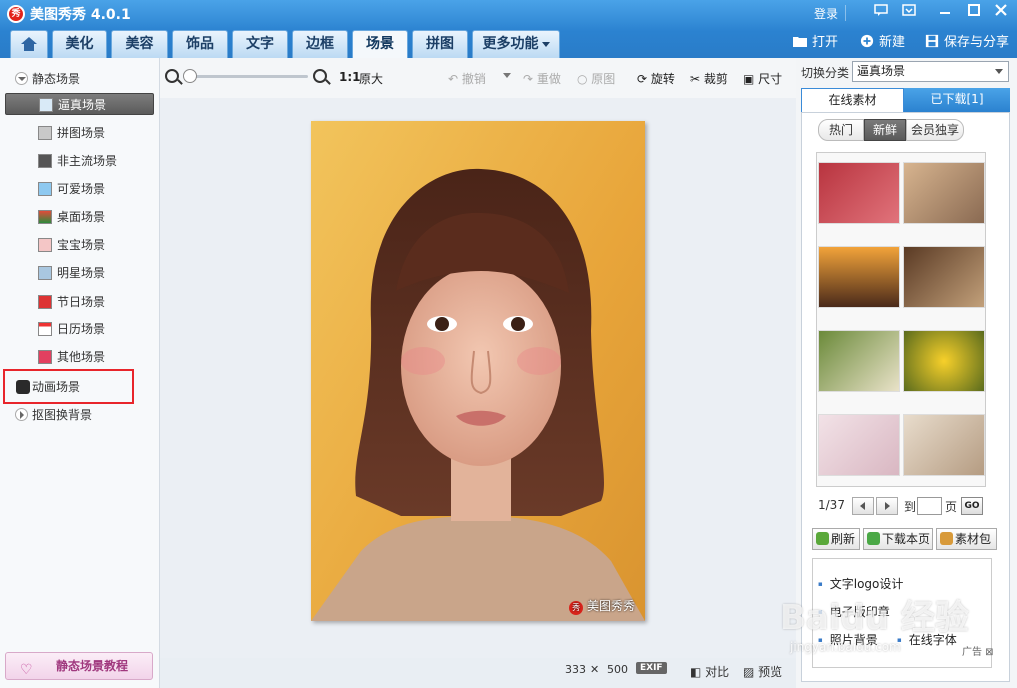 The height and width of the screenshot is (688, 1017). I want to click on maximize-icon, so click(974, 12).